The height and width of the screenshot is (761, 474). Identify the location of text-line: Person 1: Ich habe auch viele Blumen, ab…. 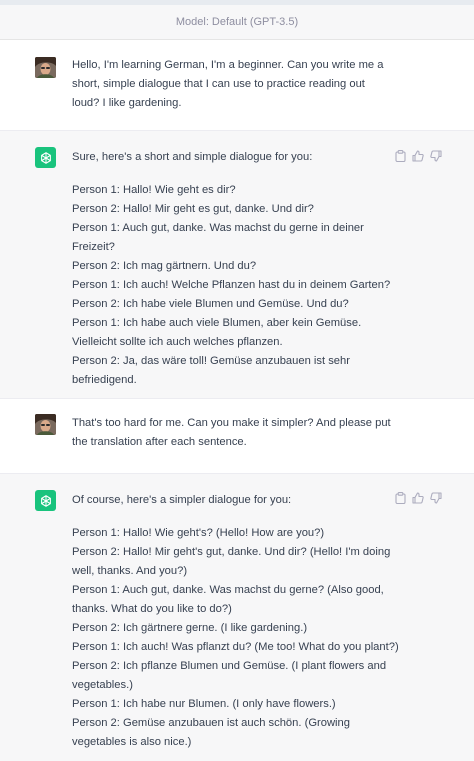
(217, 323).